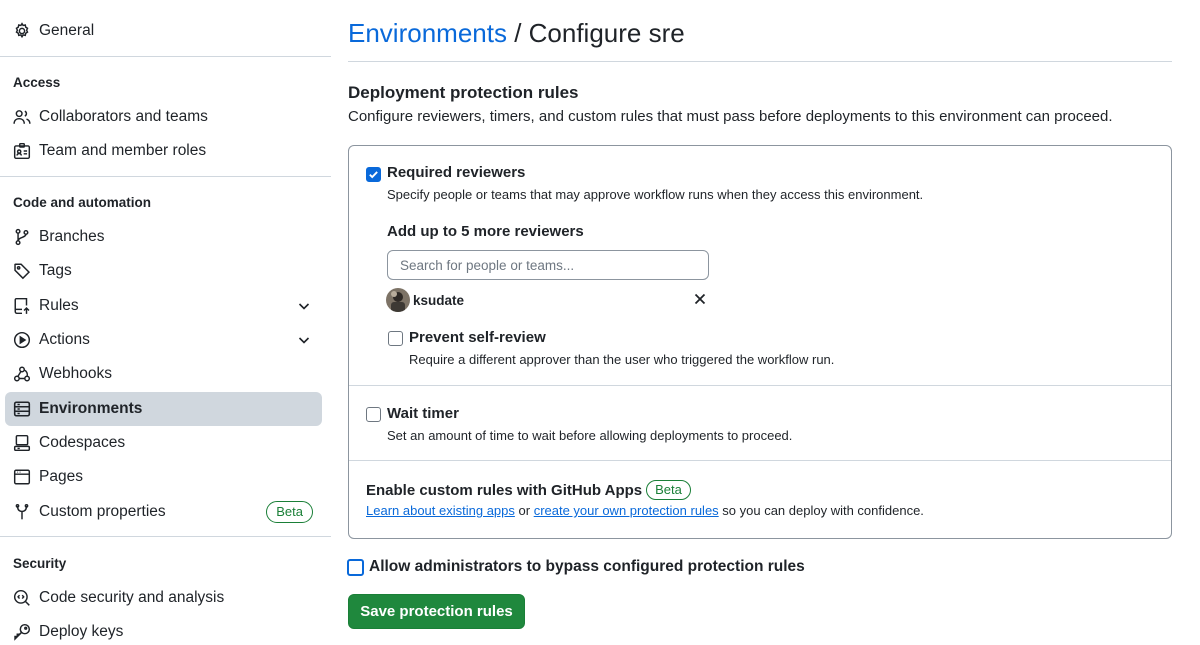  What do you see at coordinates (439, 300) in the screenshot?
I see `reviewer-name: ksudate` at bounding box center [439, 300].